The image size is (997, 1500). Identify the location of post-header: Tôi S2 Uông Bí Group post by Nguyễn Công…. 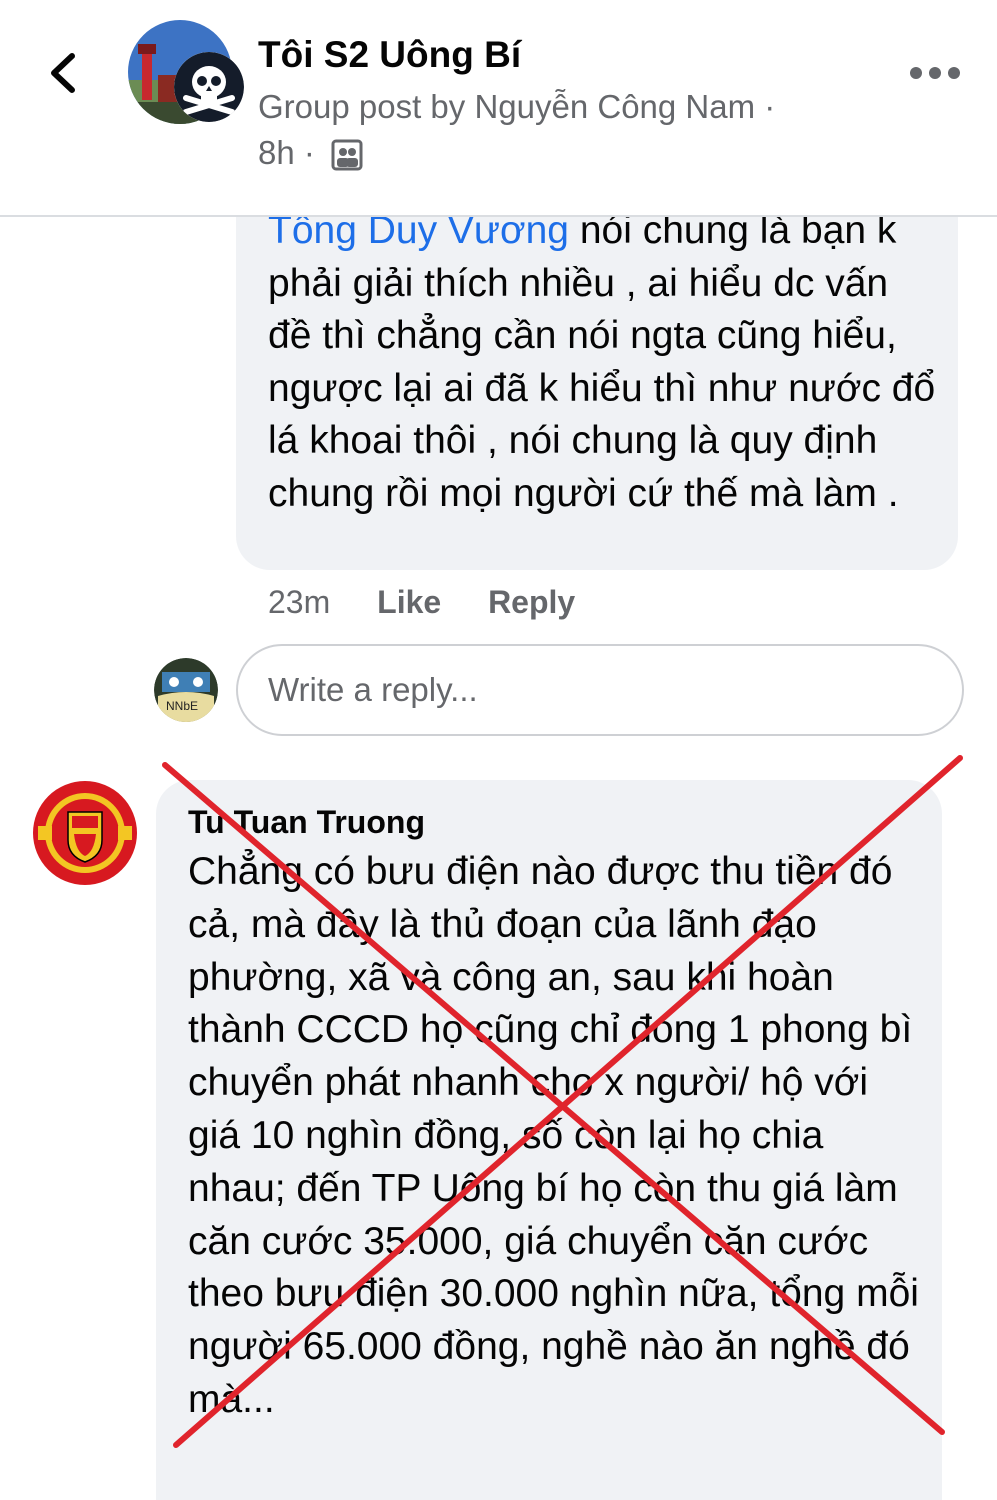
(498, 108).